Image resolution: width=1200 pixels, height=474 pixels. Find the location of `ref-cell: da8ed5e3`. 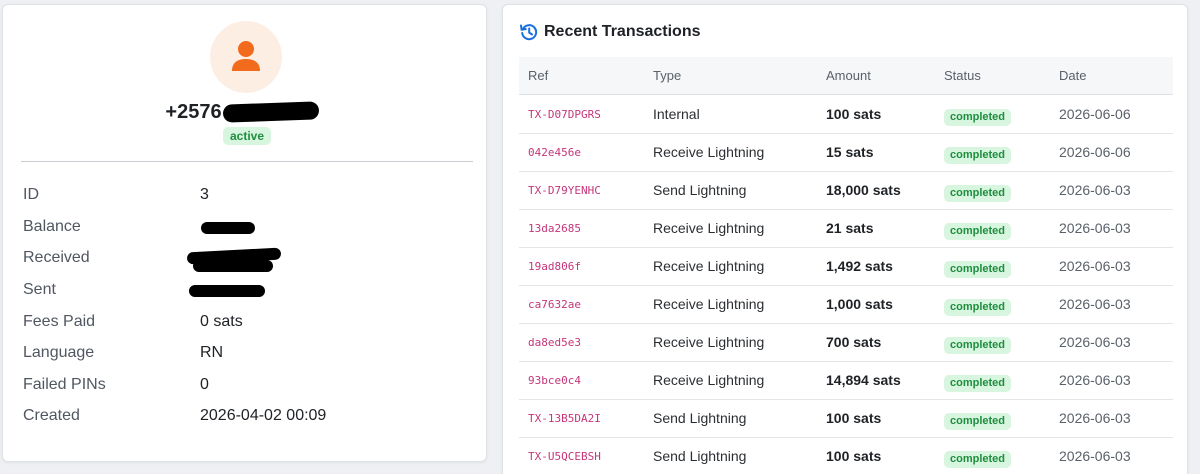

ref-cell: da8ed5e3 is located at coordinates (554, 342).